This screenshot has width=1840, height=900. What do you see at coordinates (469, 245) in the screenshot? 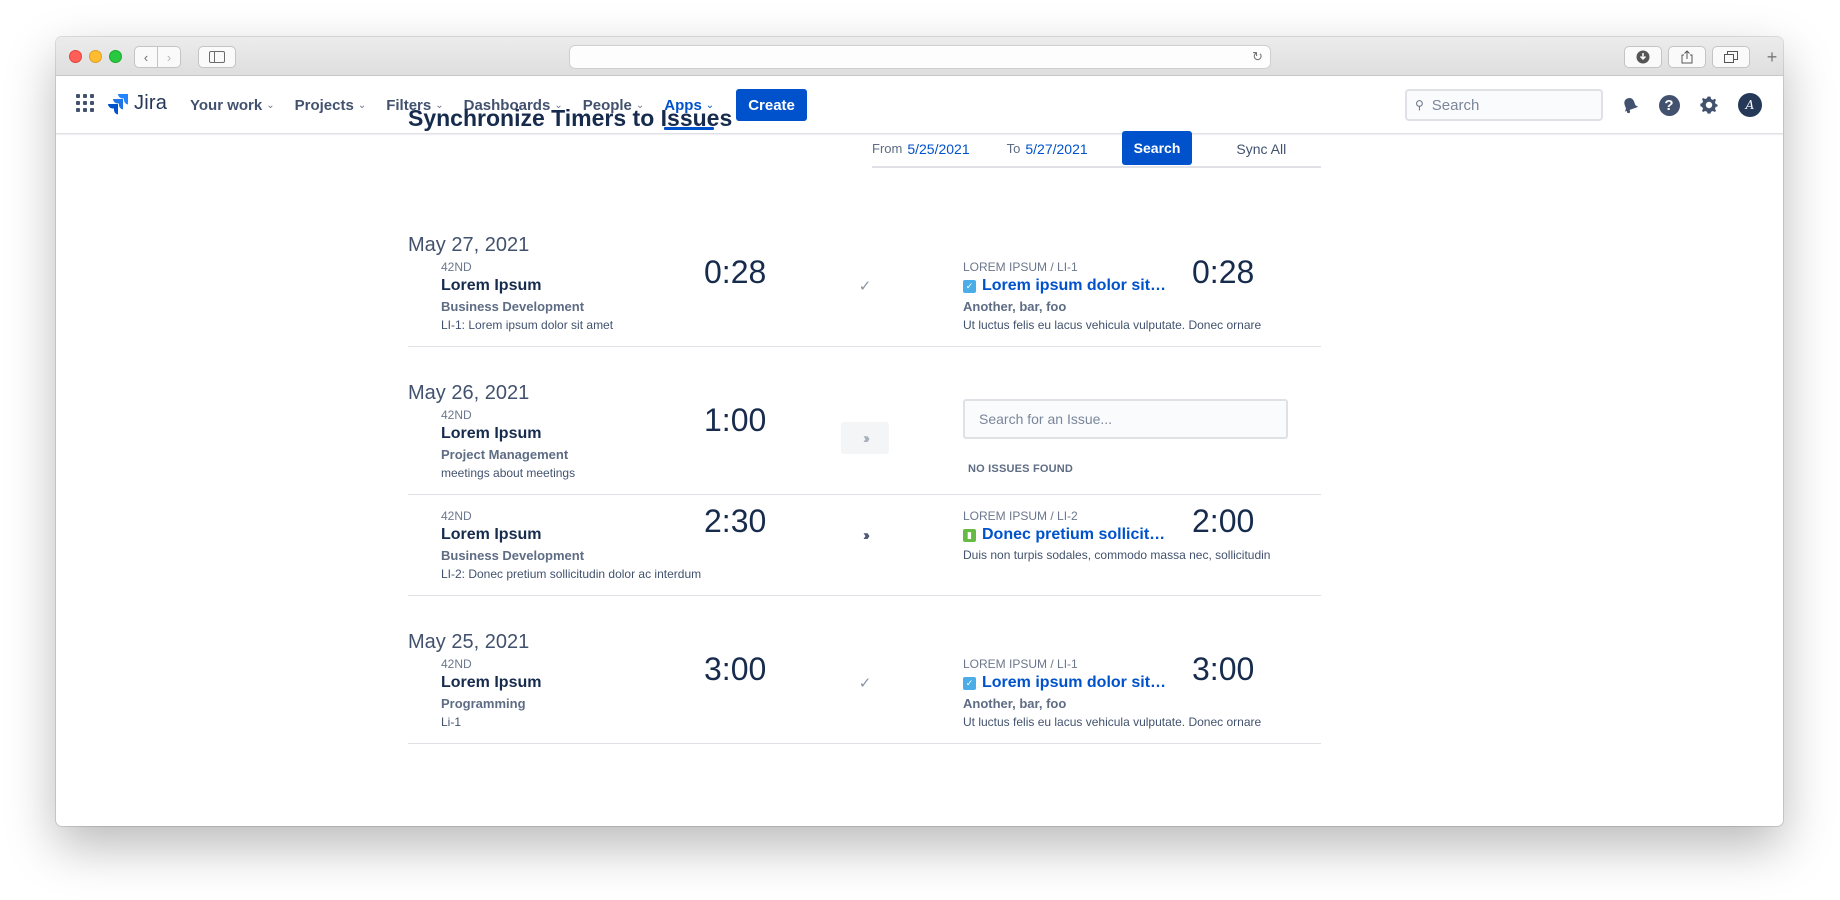
I see `day-heading: May 27, 2021` at bounding box center [469, 245].